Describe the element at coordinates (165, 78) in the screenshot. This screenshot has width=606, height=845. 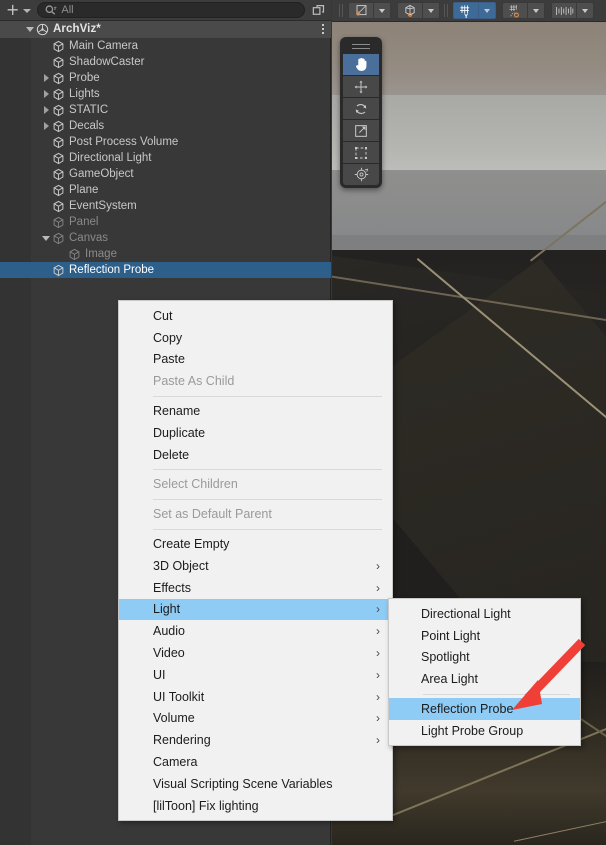
I see `hierarchy-item-probe: Probe` at that location.